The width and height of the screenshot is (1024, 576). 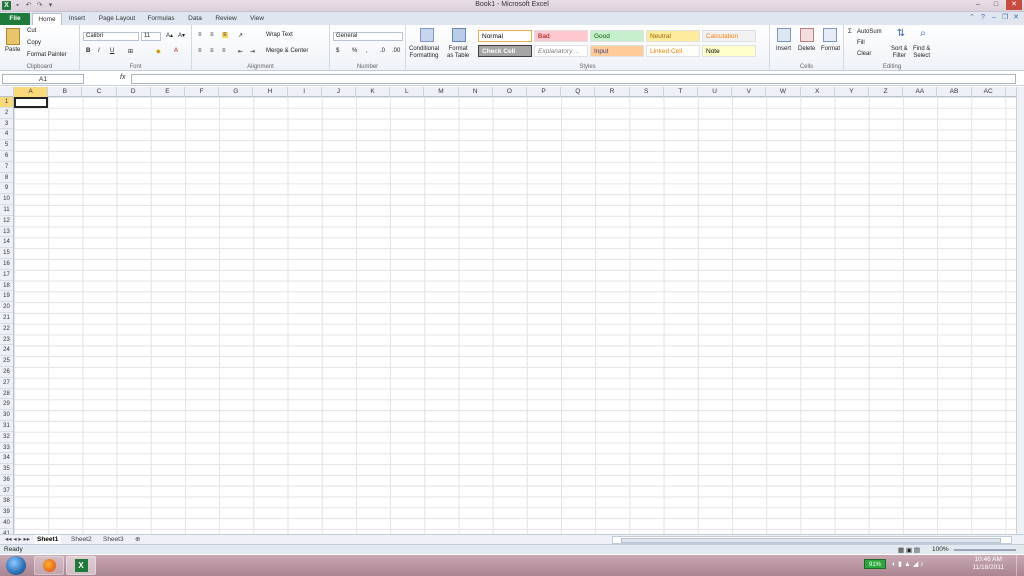 I want to click on row-header: 19, so click(x=6, y=297).